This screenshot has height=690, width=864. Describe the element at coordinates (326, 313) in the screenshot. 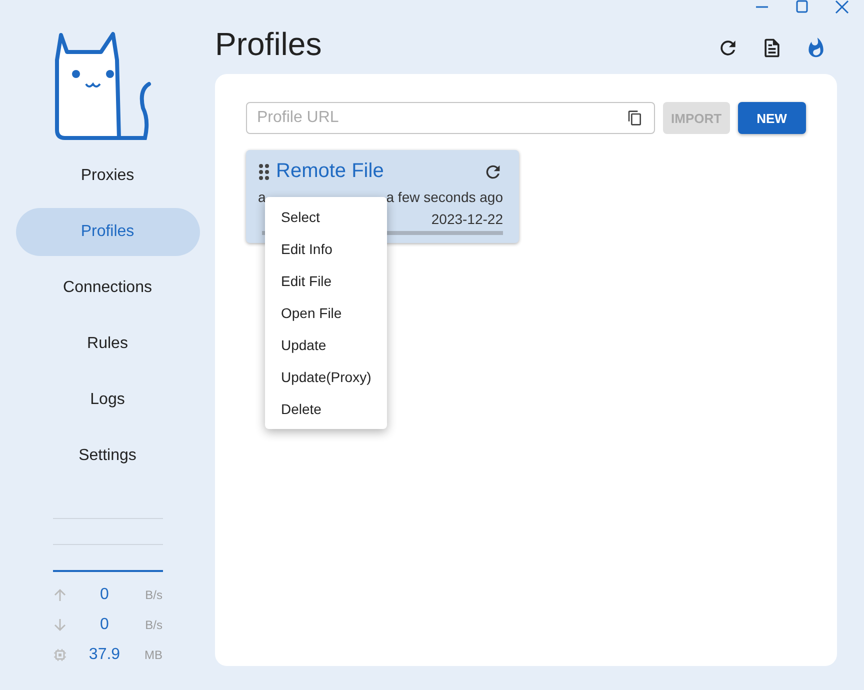

I see `menu-item: Open File` at that location.